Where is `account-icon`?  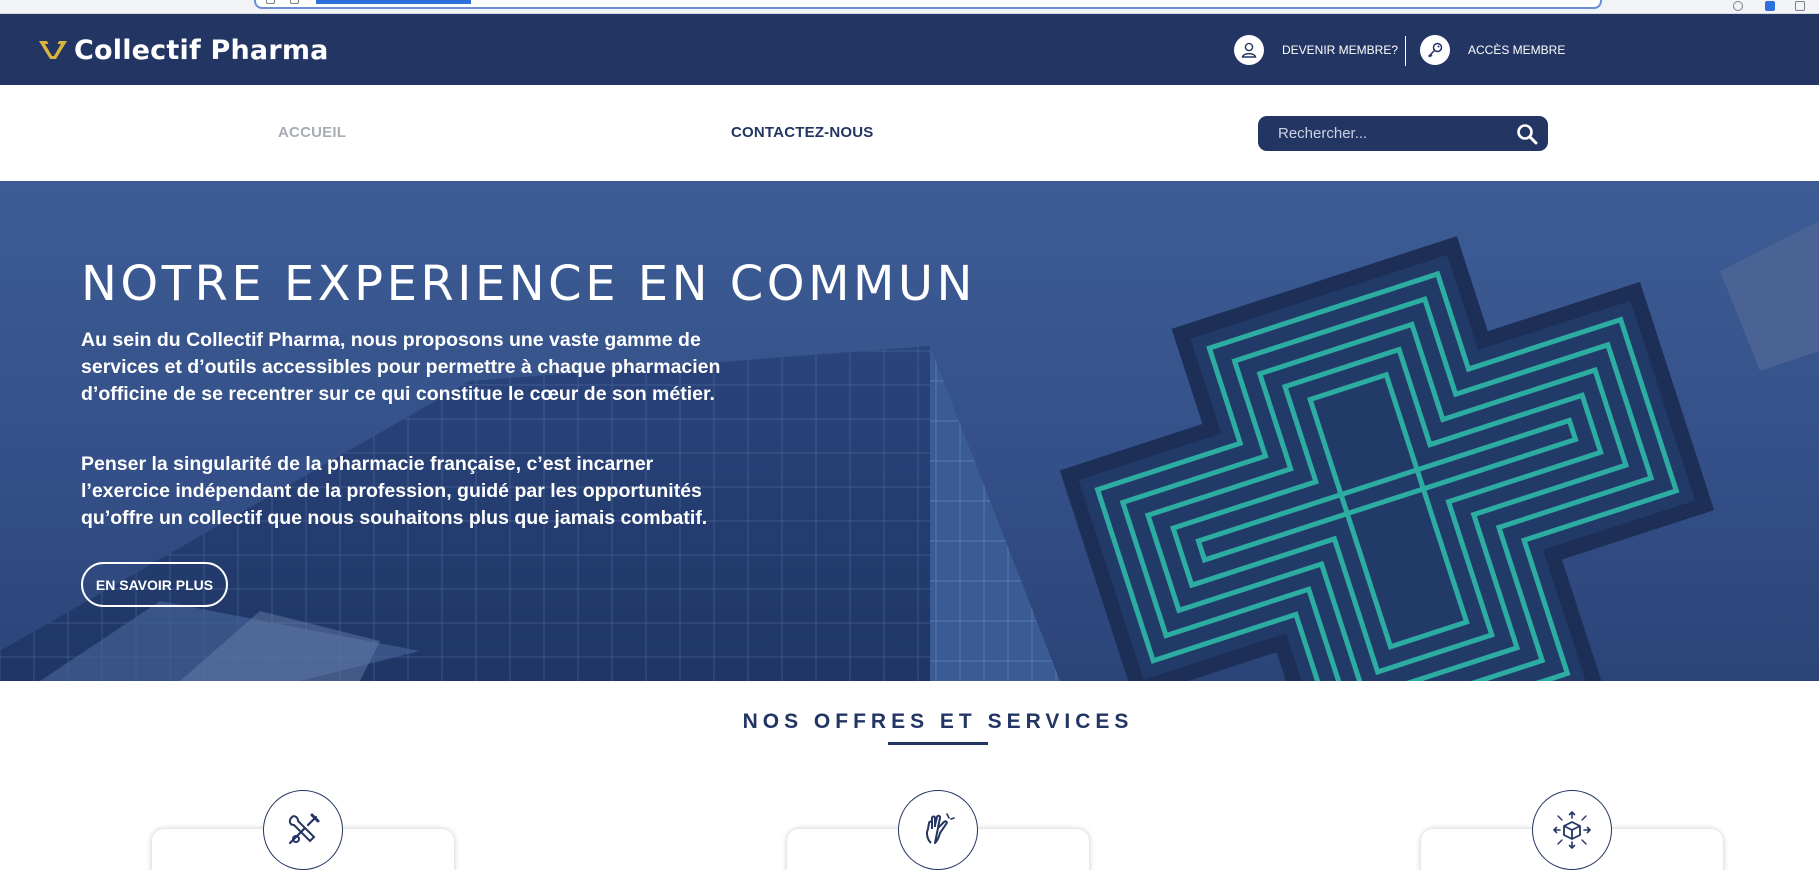 account-icon is located at coordinates (1738, 6).